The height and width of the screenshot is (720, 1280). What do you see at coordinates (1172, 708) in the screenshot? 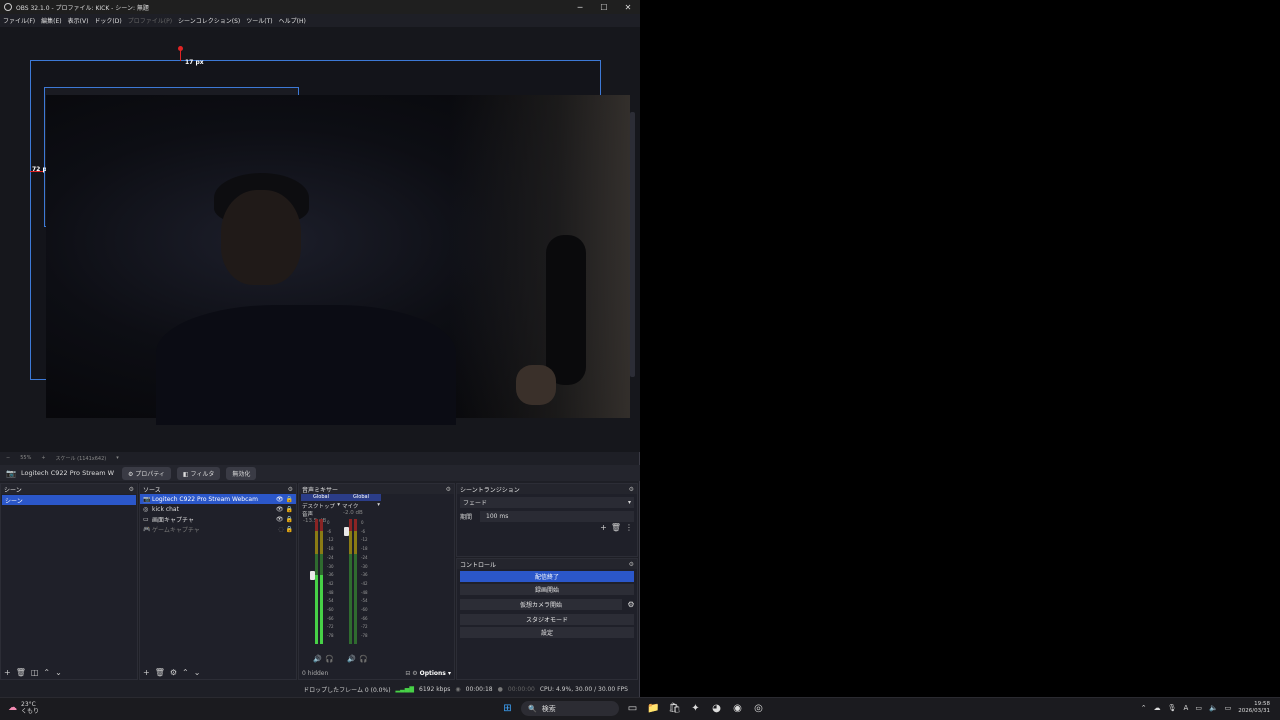
I see `mic-icon: 🎙` at bounding box center [1172, 708].